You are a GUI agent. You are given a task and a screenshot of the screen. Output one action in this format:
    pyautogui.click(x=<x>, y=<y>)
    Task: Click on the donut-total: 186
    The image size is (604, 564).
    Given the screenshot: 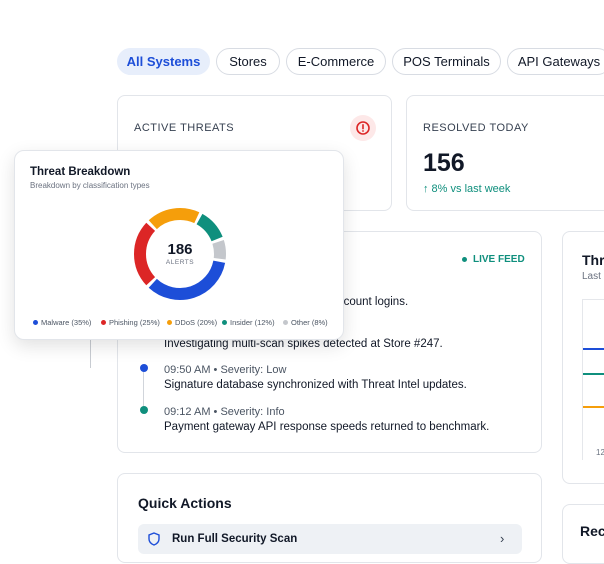 What is the action you would take?
    pyautogui.click(x=180, y=249)
    